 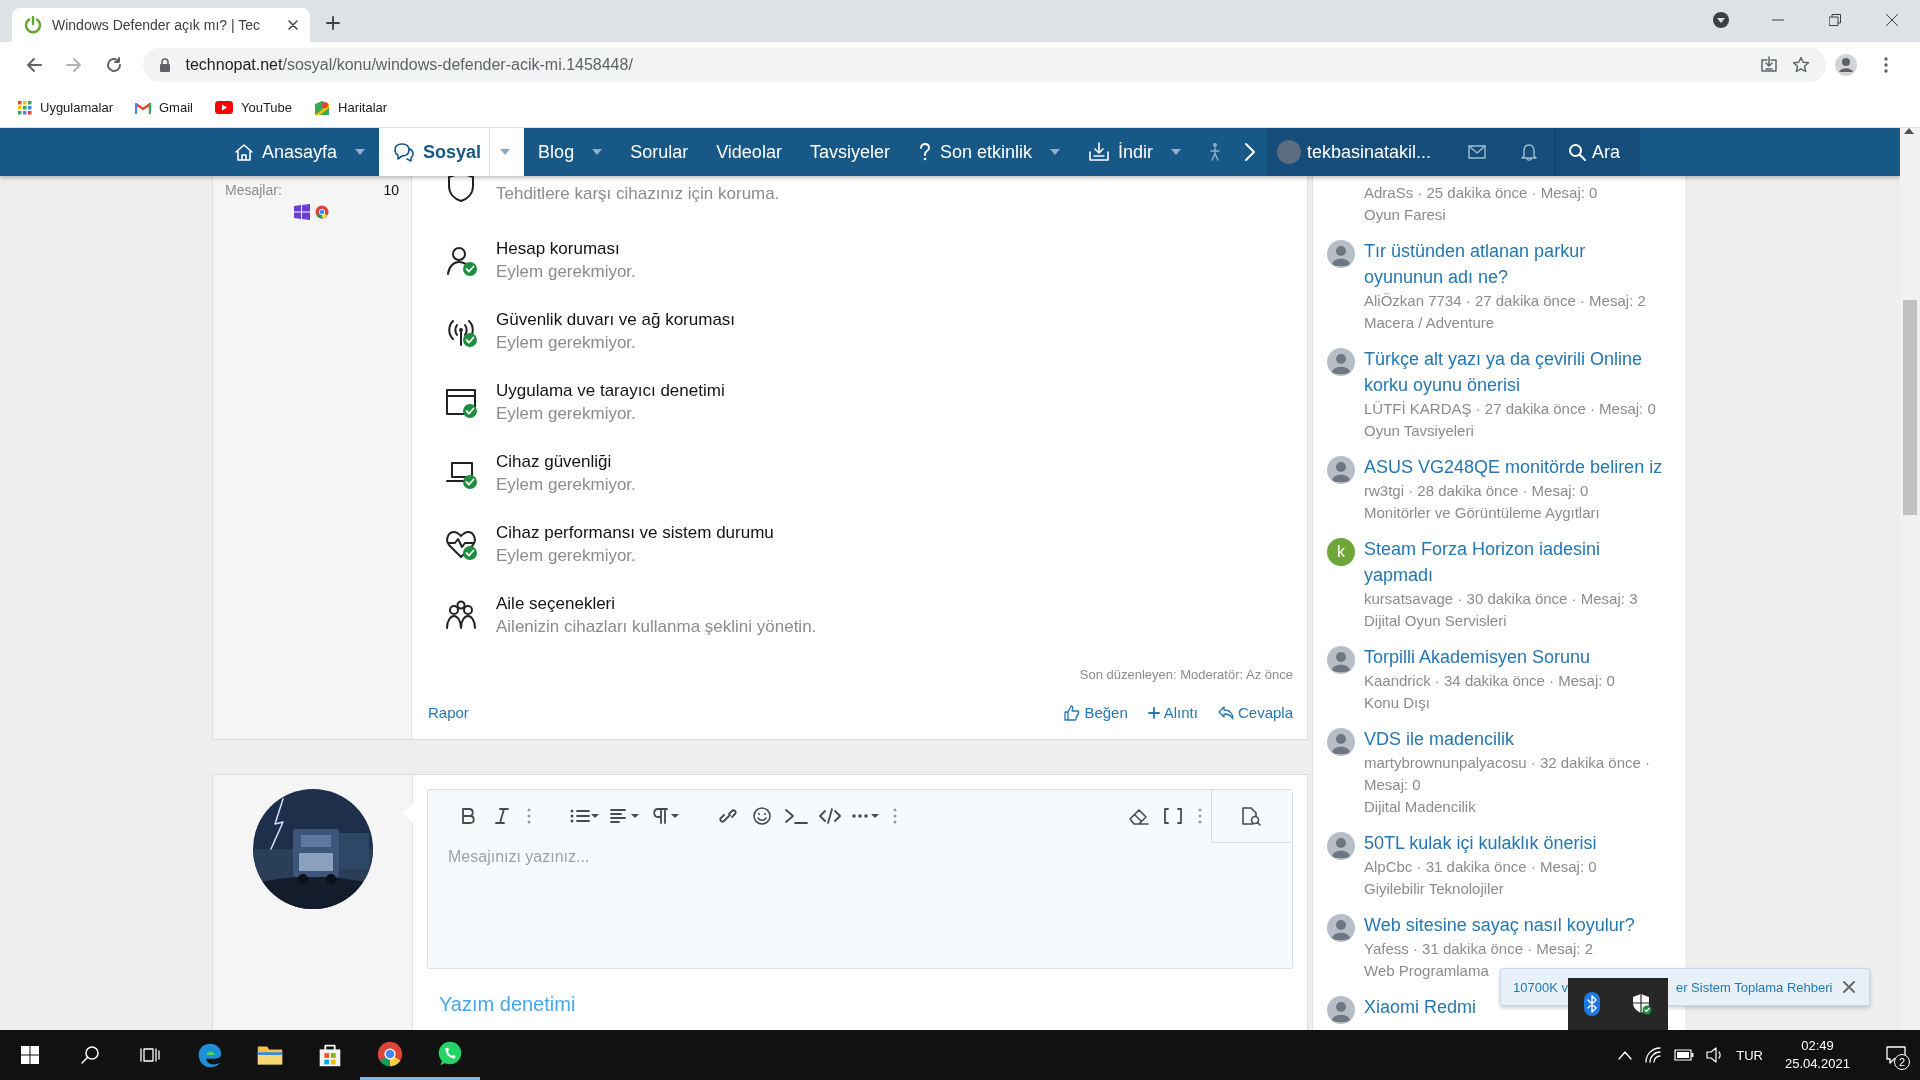 What do you see at coordinates (1513, 467) in the screenshot?
I see `thread-title: ASUS VG248QE monitörde beliren iz` at bounding box center [1513, 467].